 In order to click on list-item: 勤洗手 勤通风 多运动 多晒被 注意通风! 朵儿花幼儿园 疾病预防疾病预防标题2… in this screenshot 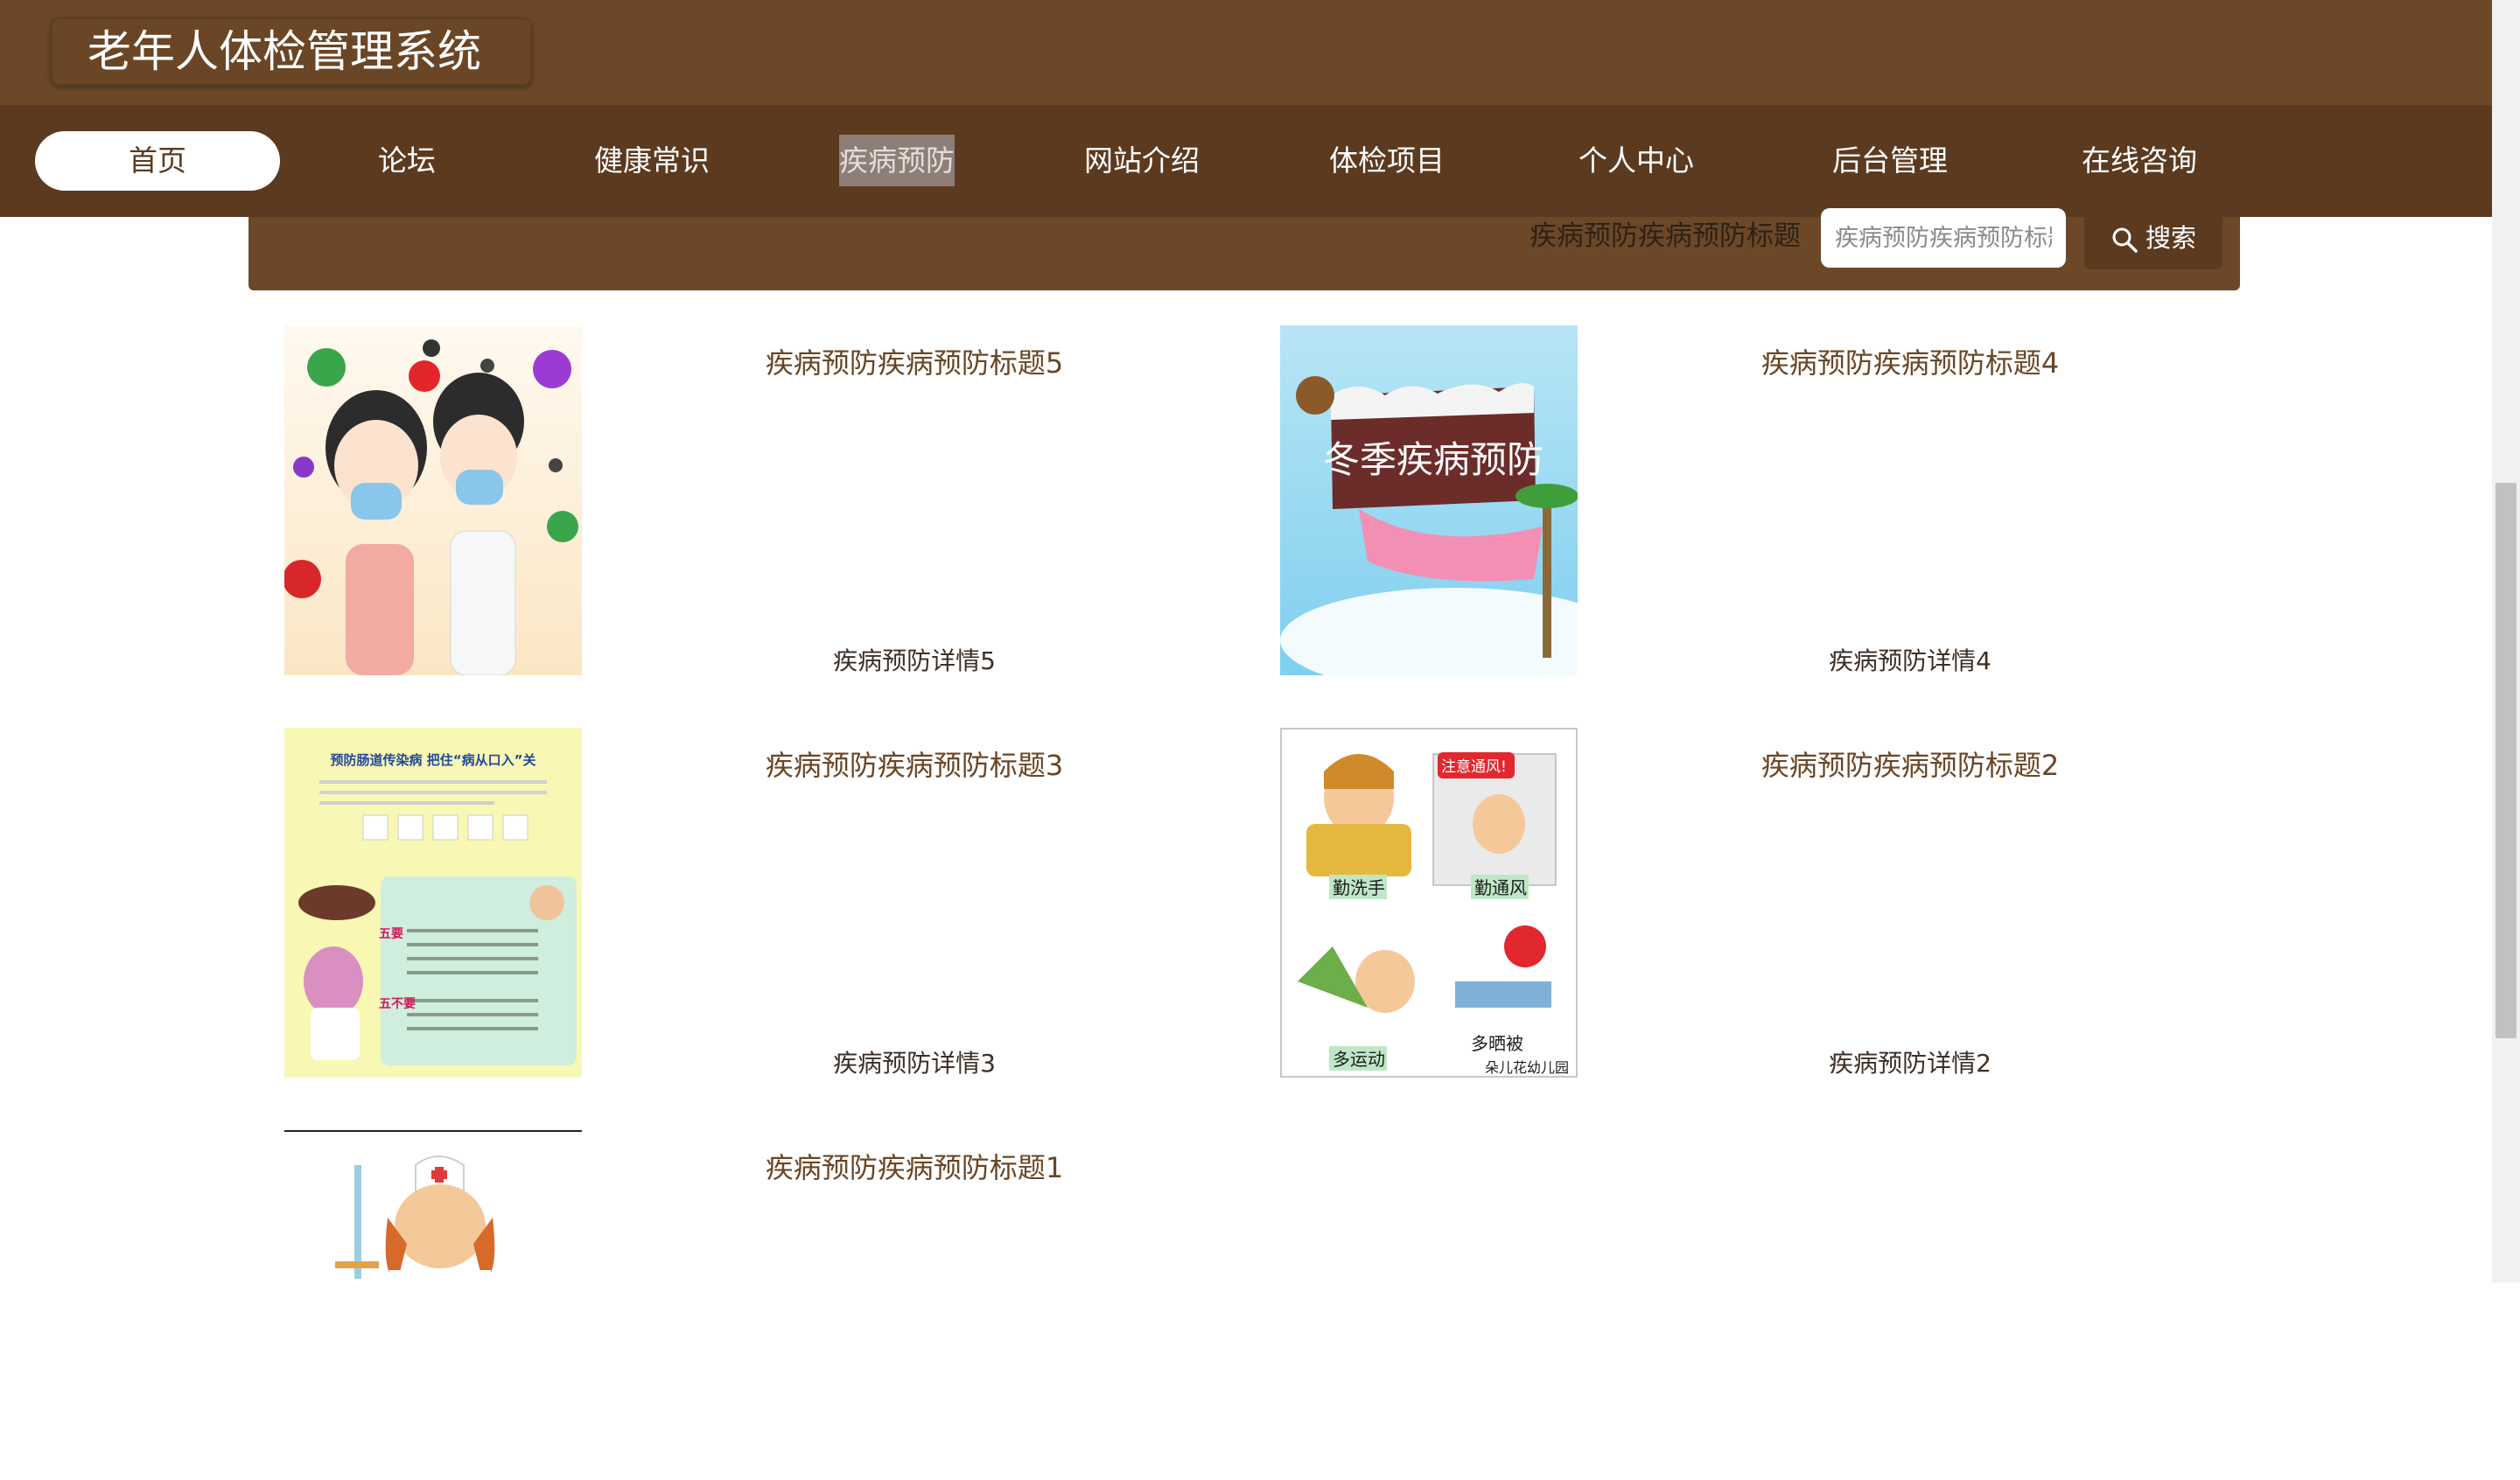, I will do `click(1761, 903)`.